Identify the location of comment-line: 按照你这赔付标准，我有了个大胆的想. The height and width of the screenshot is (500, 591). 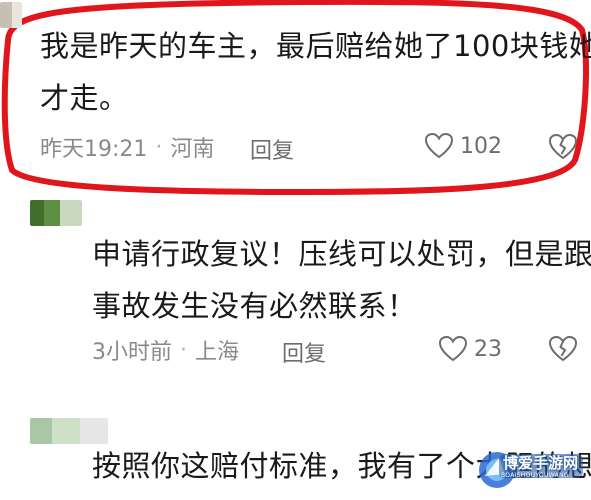
(341, 466).